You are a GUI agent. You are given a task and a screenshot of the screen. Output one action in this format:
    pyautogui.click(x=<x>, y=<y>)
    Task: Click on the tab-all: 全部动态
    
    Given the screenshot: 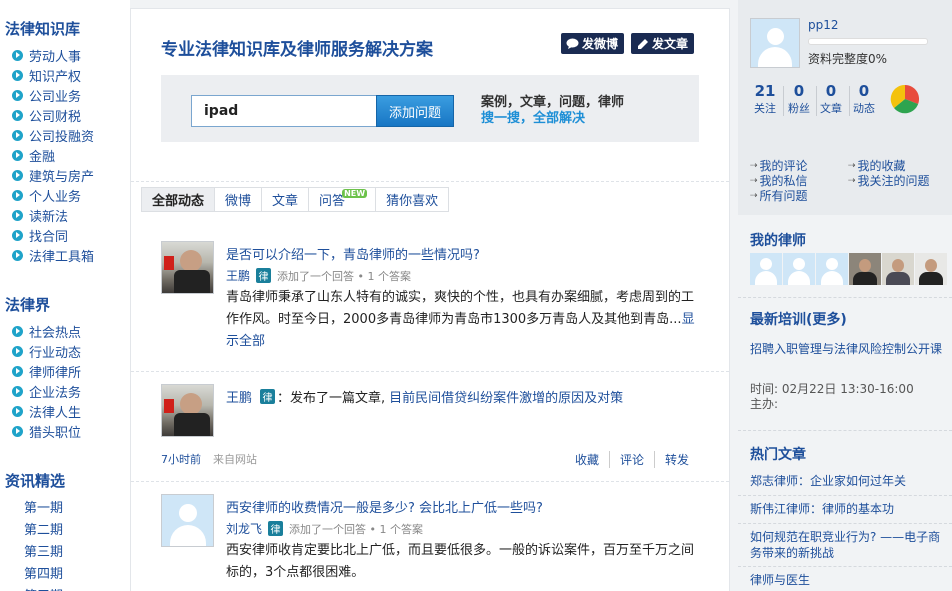 What is the action you would take?
    pyautogui.click(x=178, y=199)
    